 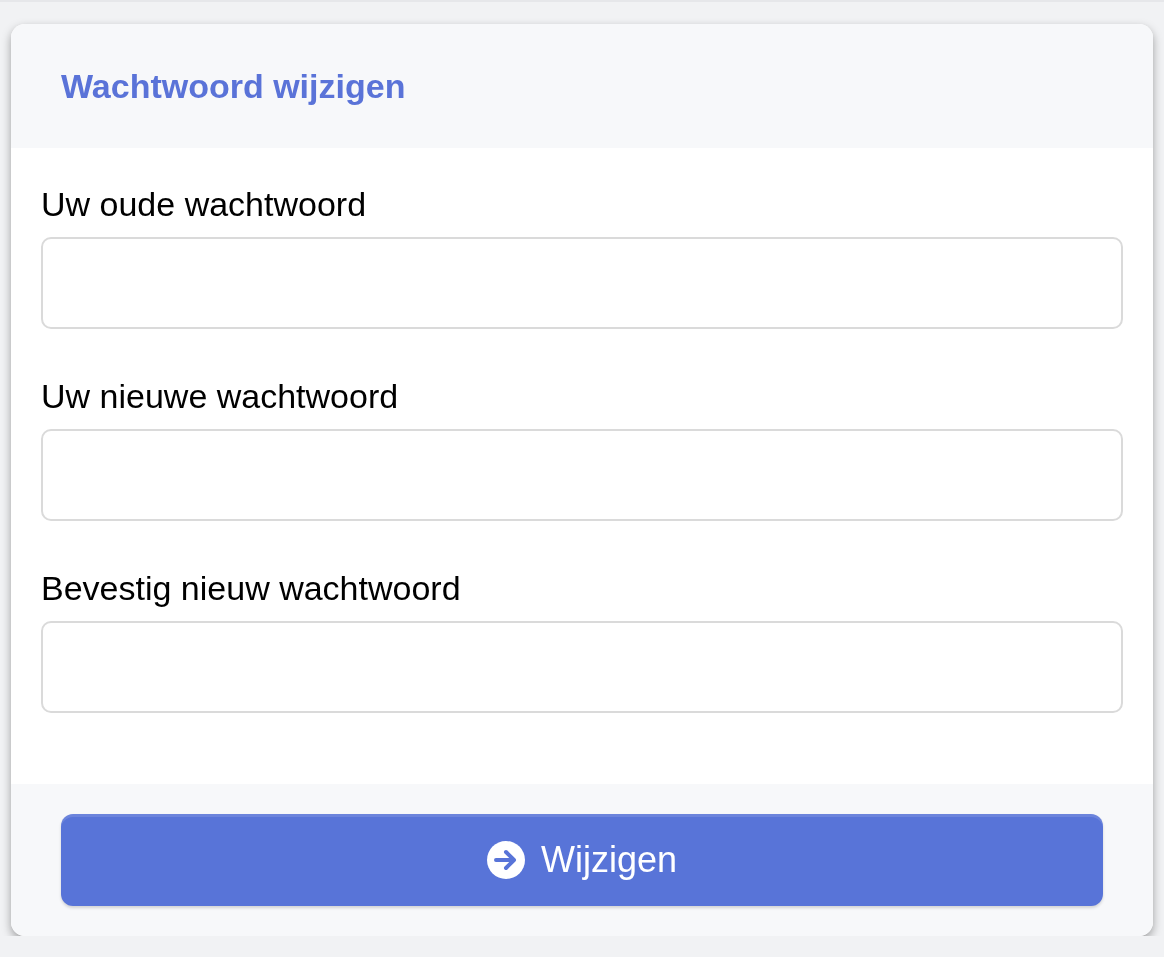 What do you see at coordinates (582, 860) in the screenshot?
I see `submit-button: Wijzigen` at bounding box center [582, 860].